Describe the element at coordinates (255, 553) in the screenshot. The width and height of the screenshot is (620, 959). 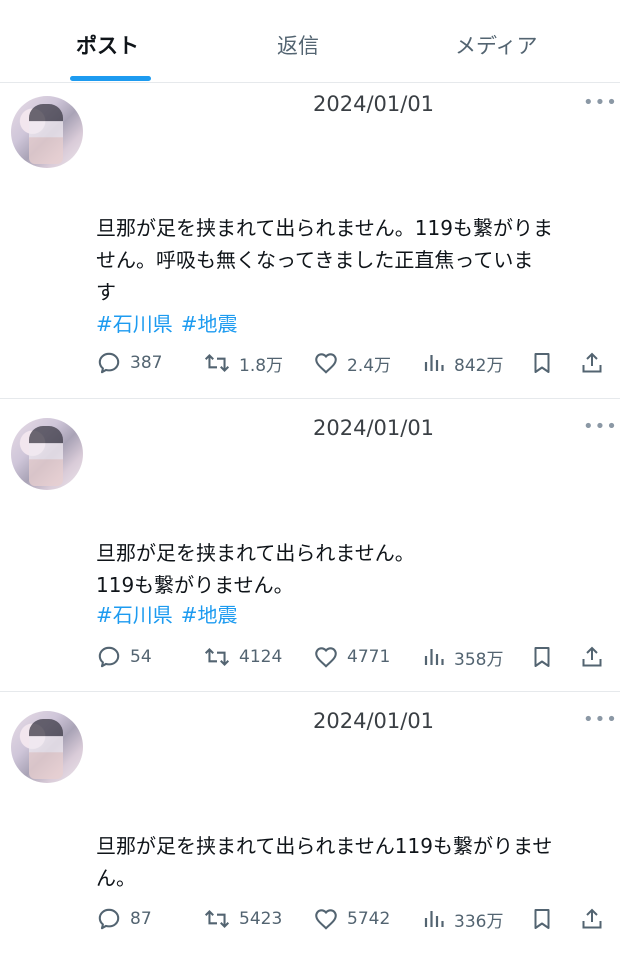
I see `post-text-line: 旦那が足を挟まれて出られません。` at that location.